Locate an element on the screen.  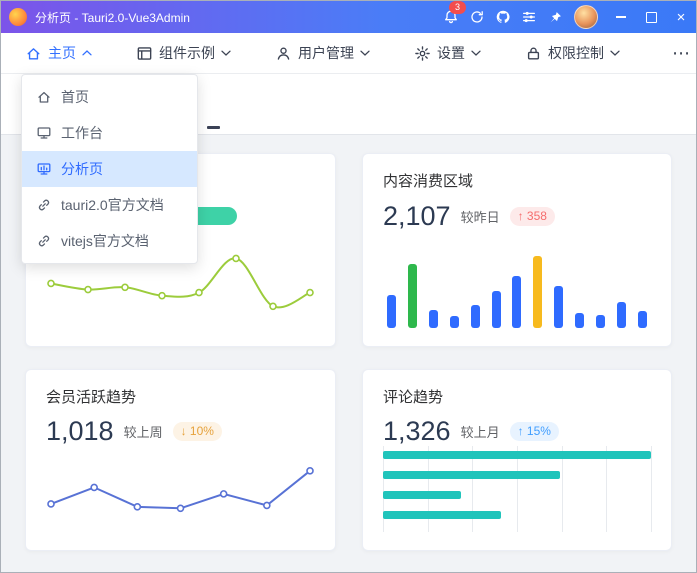
stat-badge: ↑ 15% is located at coordinates (534, 431).